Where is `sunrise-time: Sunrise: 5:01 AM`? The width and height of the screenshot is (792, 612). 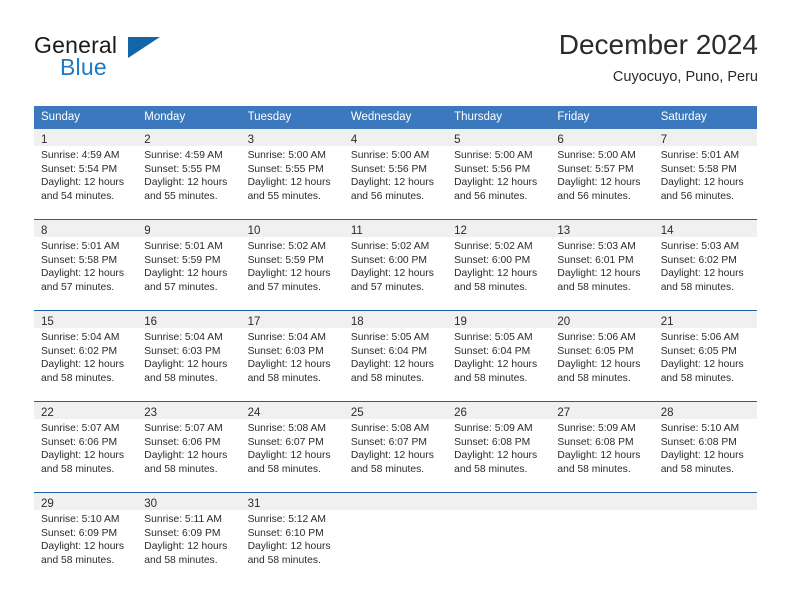
sunrise-time: Sunrise: 5:01 AM is located at coordinates (700, 155).